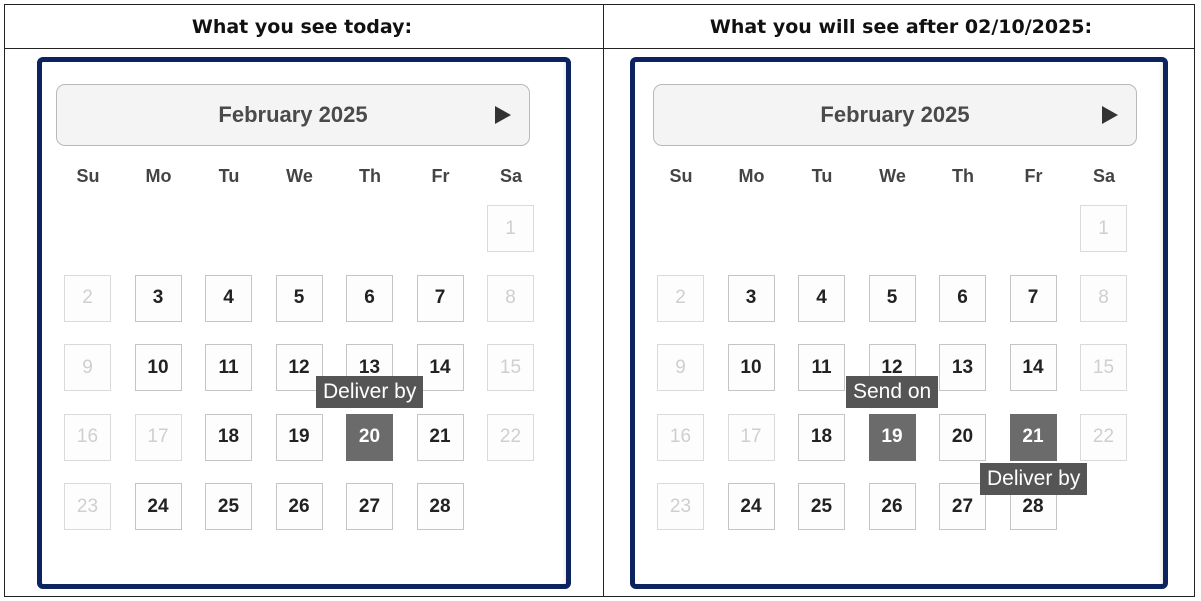 The image size is (1201, 601). What do you see at coordinates (302, 26) in the screenshot?
I see `column-header: What you see today:` at bounding box center [302, 26].